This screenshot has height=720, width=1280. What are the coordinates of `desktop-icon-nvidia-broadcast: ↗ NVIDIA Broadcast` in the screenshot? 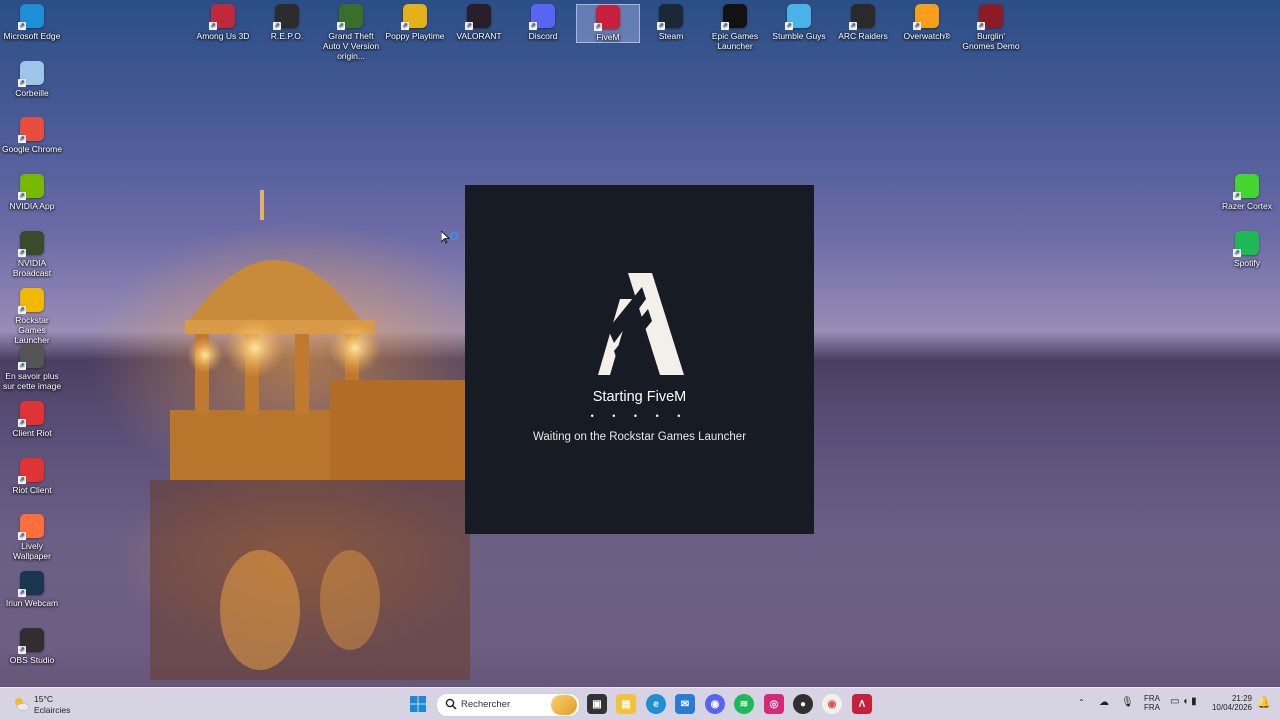 It's located at (32, 254).